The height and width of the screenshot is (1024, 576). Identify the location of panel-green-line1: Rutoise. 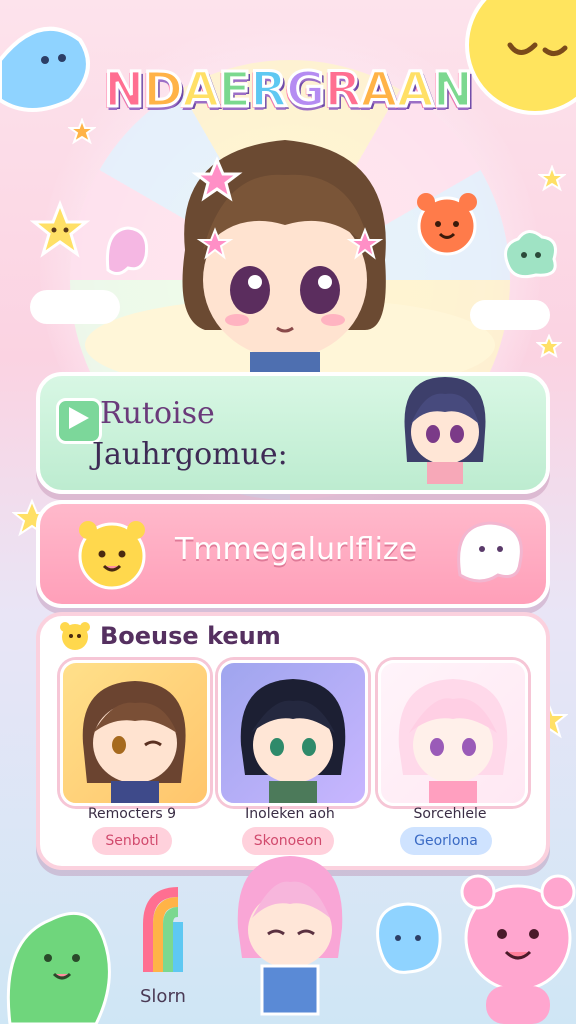
(157, 413).